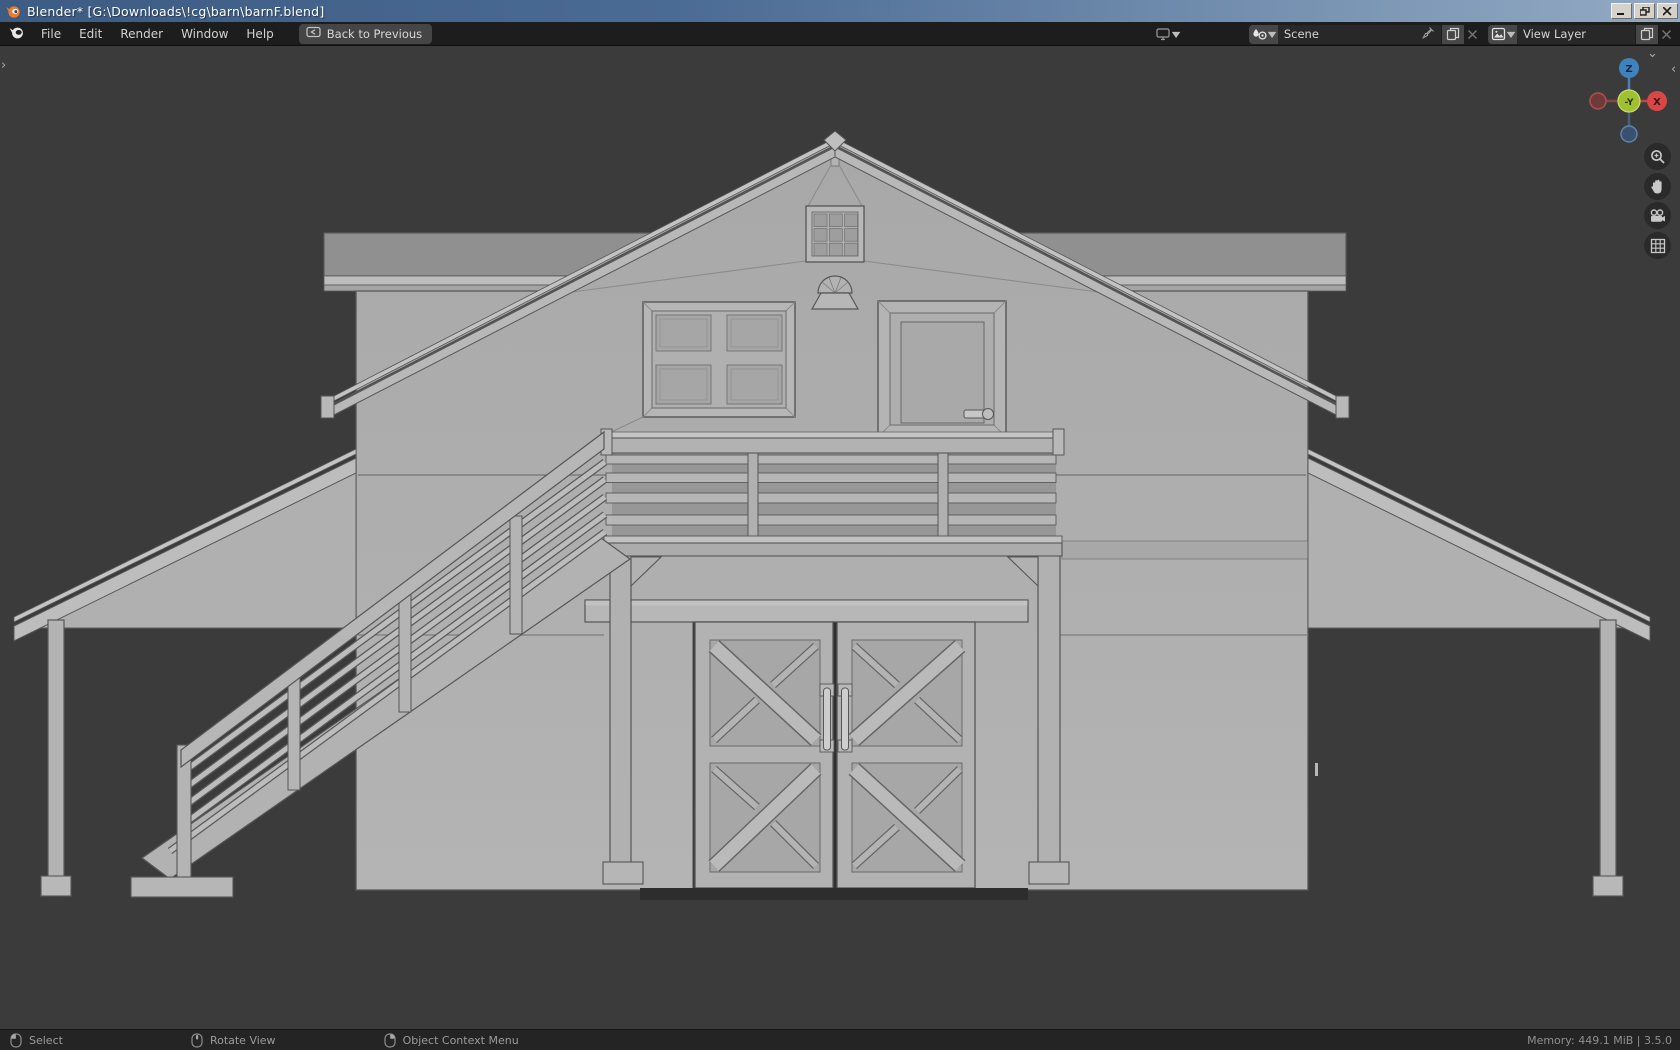 The height and width of the screenshot is (1050, 1680). I want to click on view-layer-browse-button: ▼, so click(1502, 34).